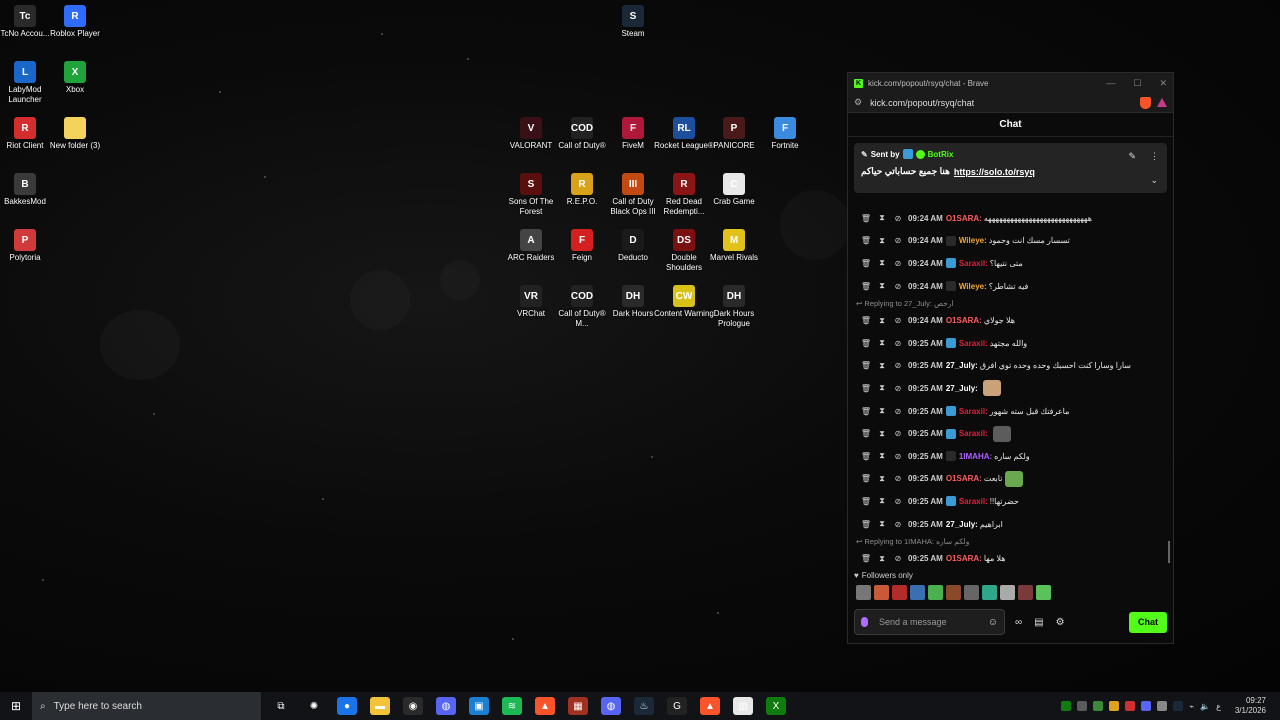  I want to click on address-bar: ⚙ kick.com/popout/rsyq/chat, so click(1010, 103).